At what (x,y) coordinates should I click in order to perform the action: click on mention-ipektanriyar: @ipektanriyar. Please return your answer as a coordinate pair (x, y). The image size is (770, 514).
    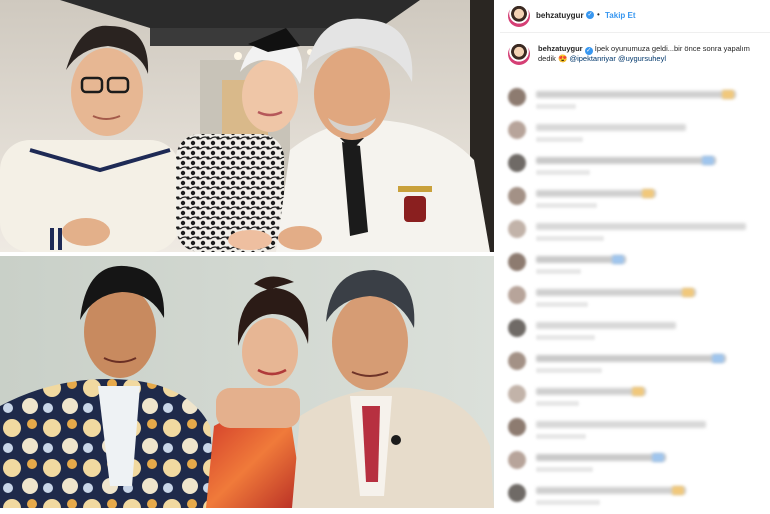
    Looking at the image, I should click on (592, 58).